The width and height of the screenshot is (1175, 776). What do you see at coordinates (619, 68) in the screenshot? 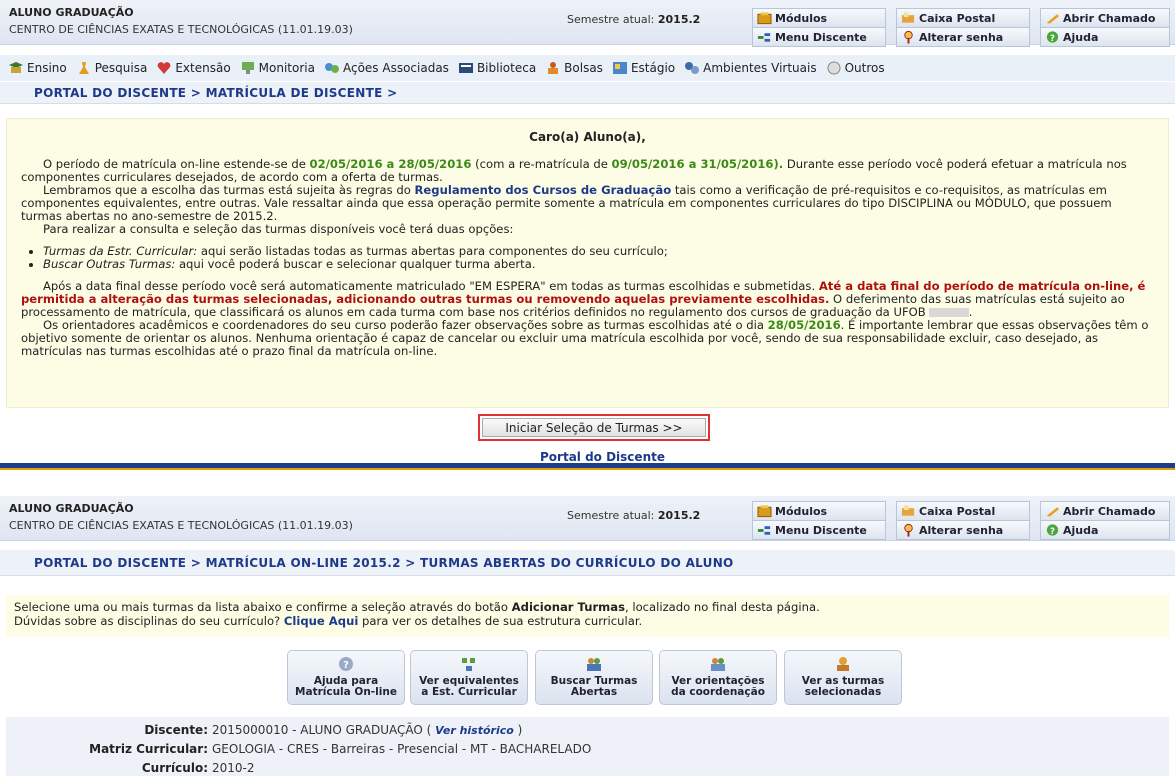
I see `estagio-icon` at bounding box center [619, 68].